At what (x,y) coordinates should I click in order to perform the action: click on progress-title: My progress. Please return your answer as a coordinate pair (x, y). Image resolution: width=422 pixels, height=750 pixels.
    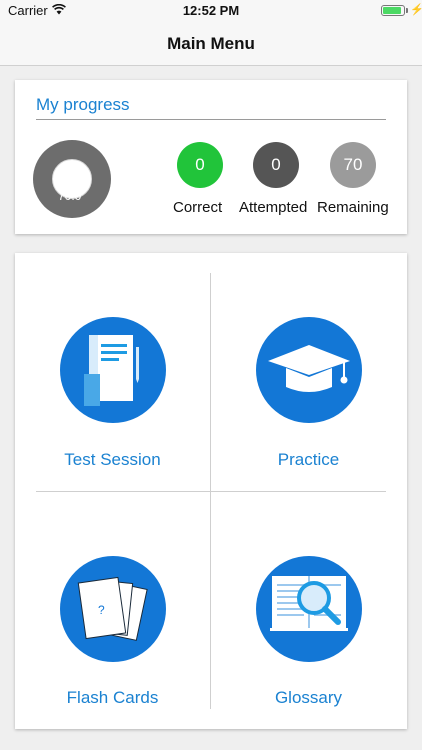
    Looking at the image, I should click on (83, 104).